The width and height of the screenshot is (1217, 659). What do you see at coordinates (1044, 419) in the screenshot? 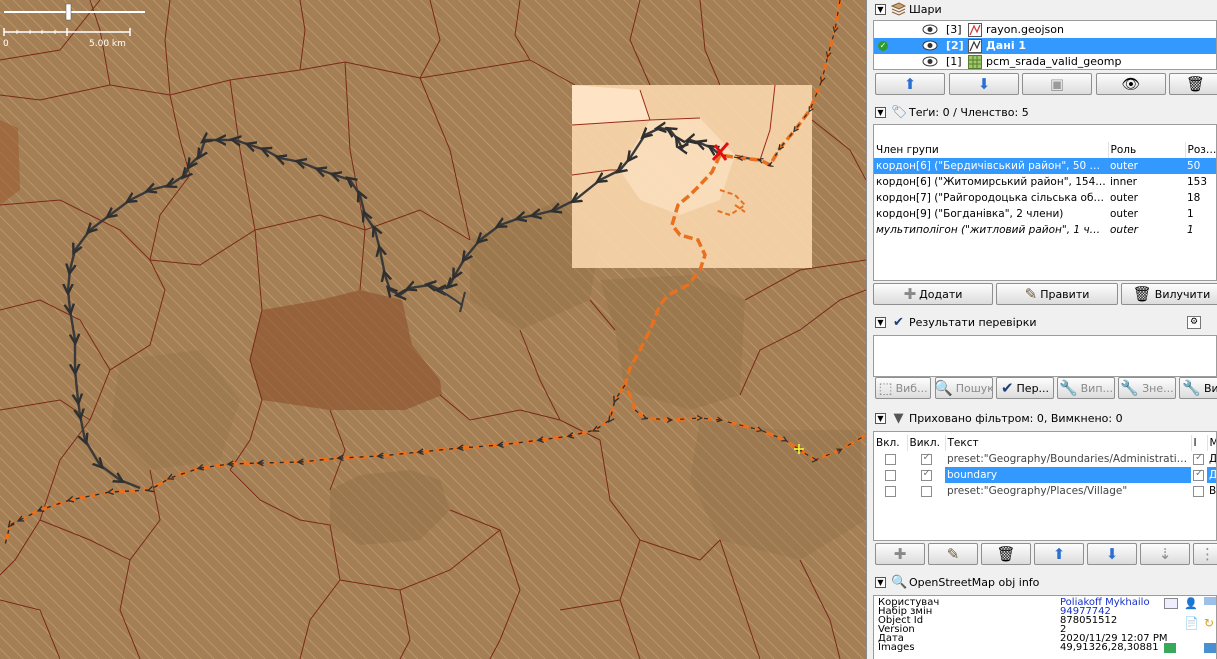
I see `filter-dialog-header: ▼ ▼ Приховано фільтром: 0, Вимкнено: 0` at bounding box center [1044, 419].